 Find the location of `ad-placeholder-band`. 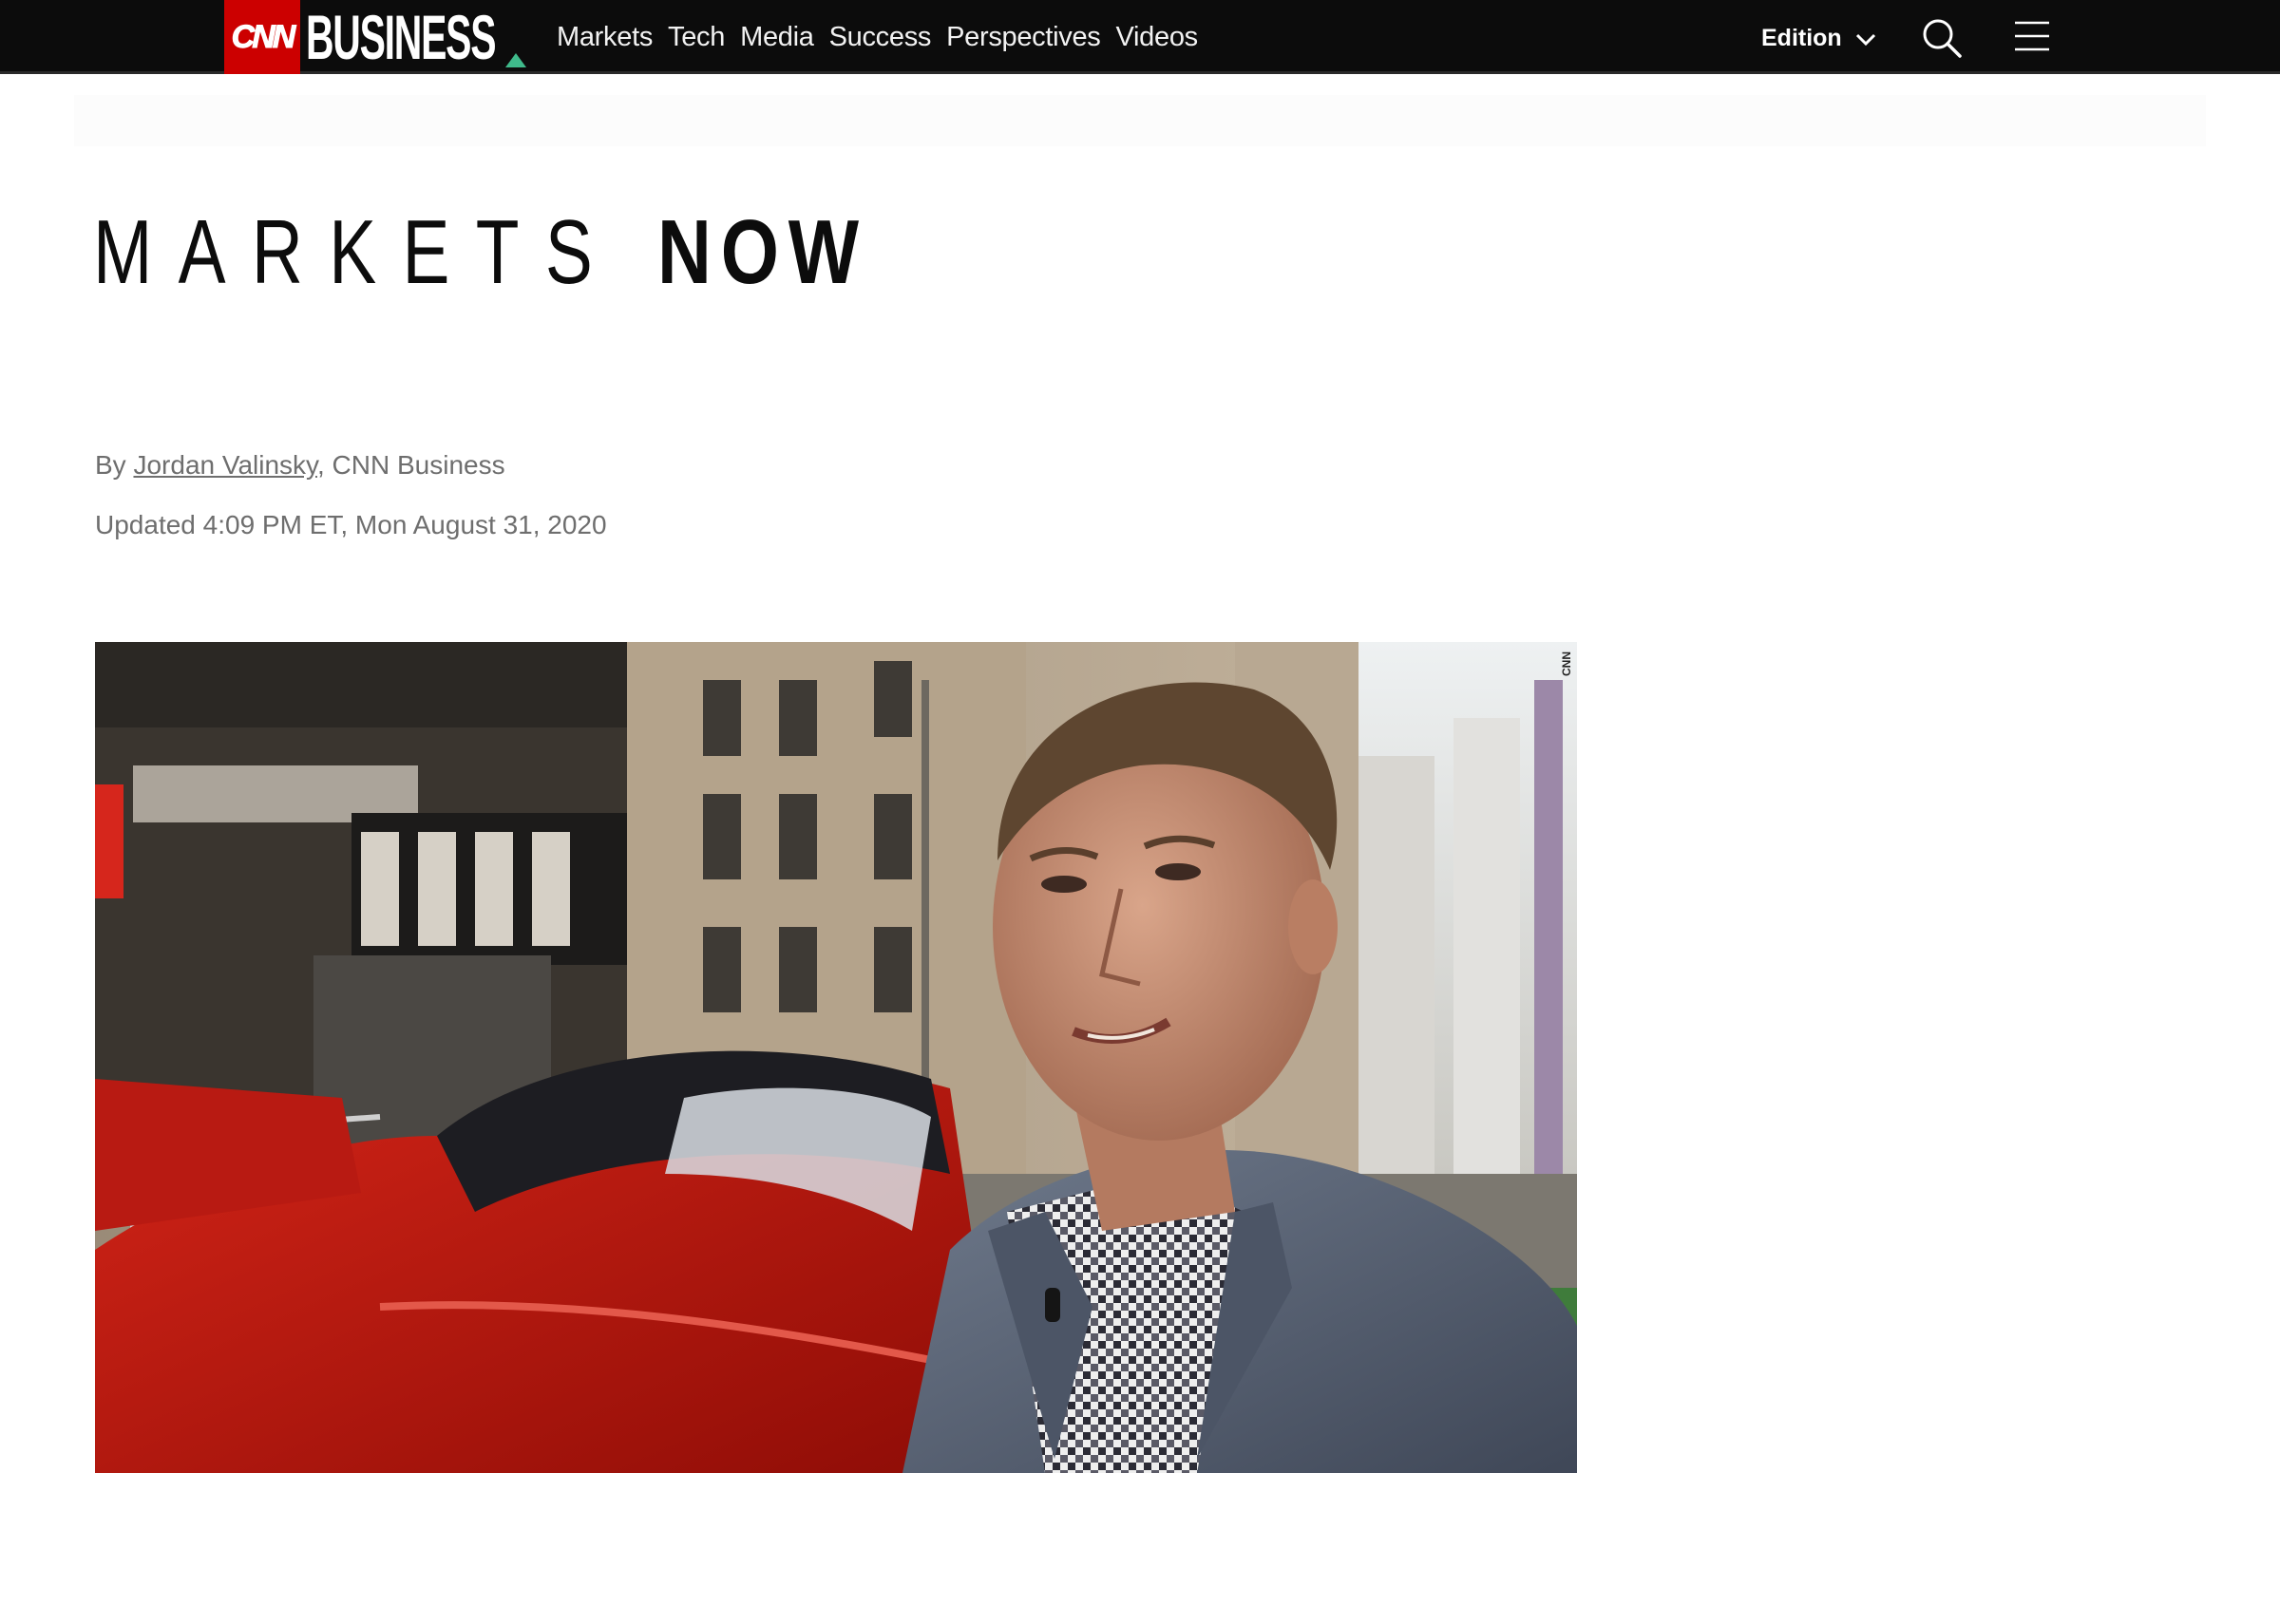

ad-placeholder-band is located at coordinates (1140, 120).